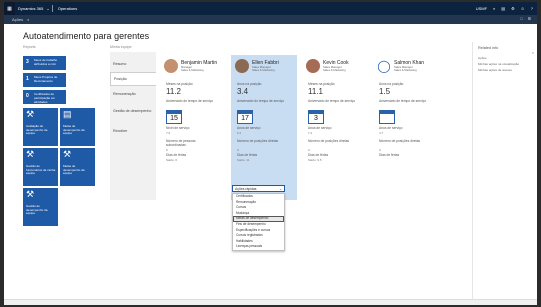  What do you see at coordinates (243, 91) in the screenshot?
I see `field-value: 3.4` at bounding box center [243, 91].